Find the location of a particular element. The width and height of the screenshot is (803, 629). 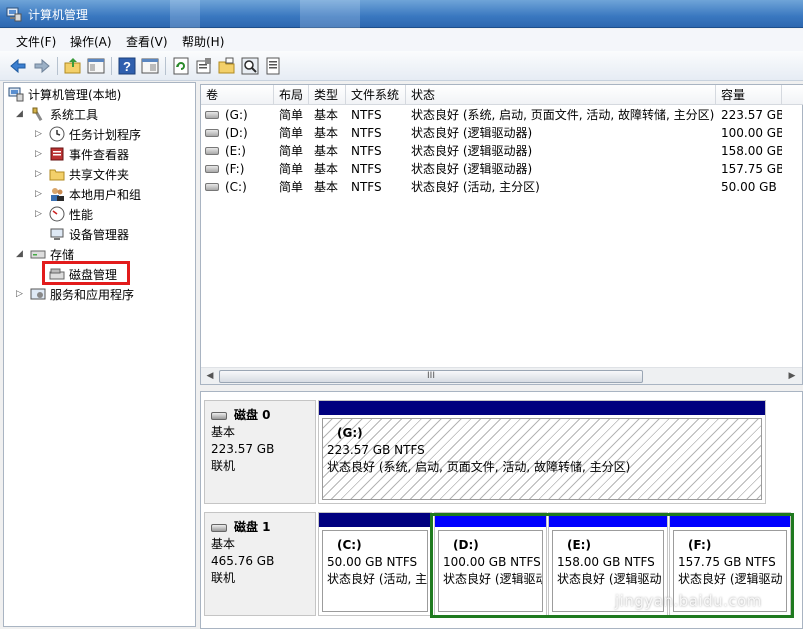

menu-help: 帮助(H) is located at coordinates (203, 41).